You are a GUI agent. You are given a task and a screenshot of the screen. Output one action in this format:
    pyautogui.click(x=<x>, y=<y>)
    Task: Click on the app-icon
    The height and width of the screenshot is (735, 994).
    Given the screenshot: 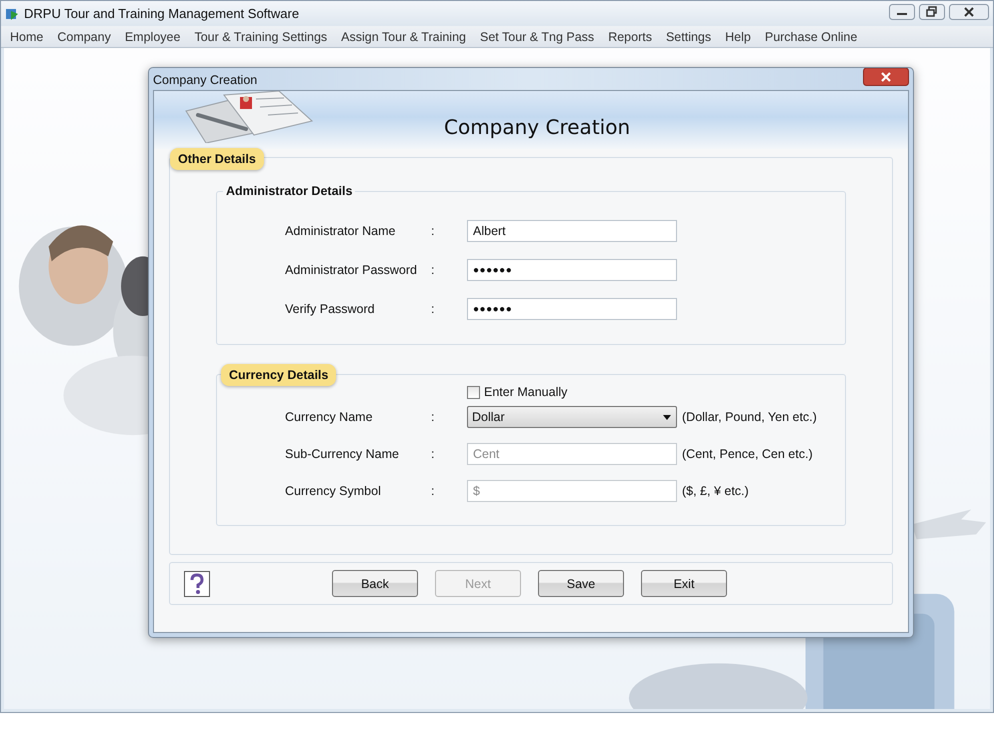 What is the action you would take?
    pyautogui.click(x=12, y=13)
    